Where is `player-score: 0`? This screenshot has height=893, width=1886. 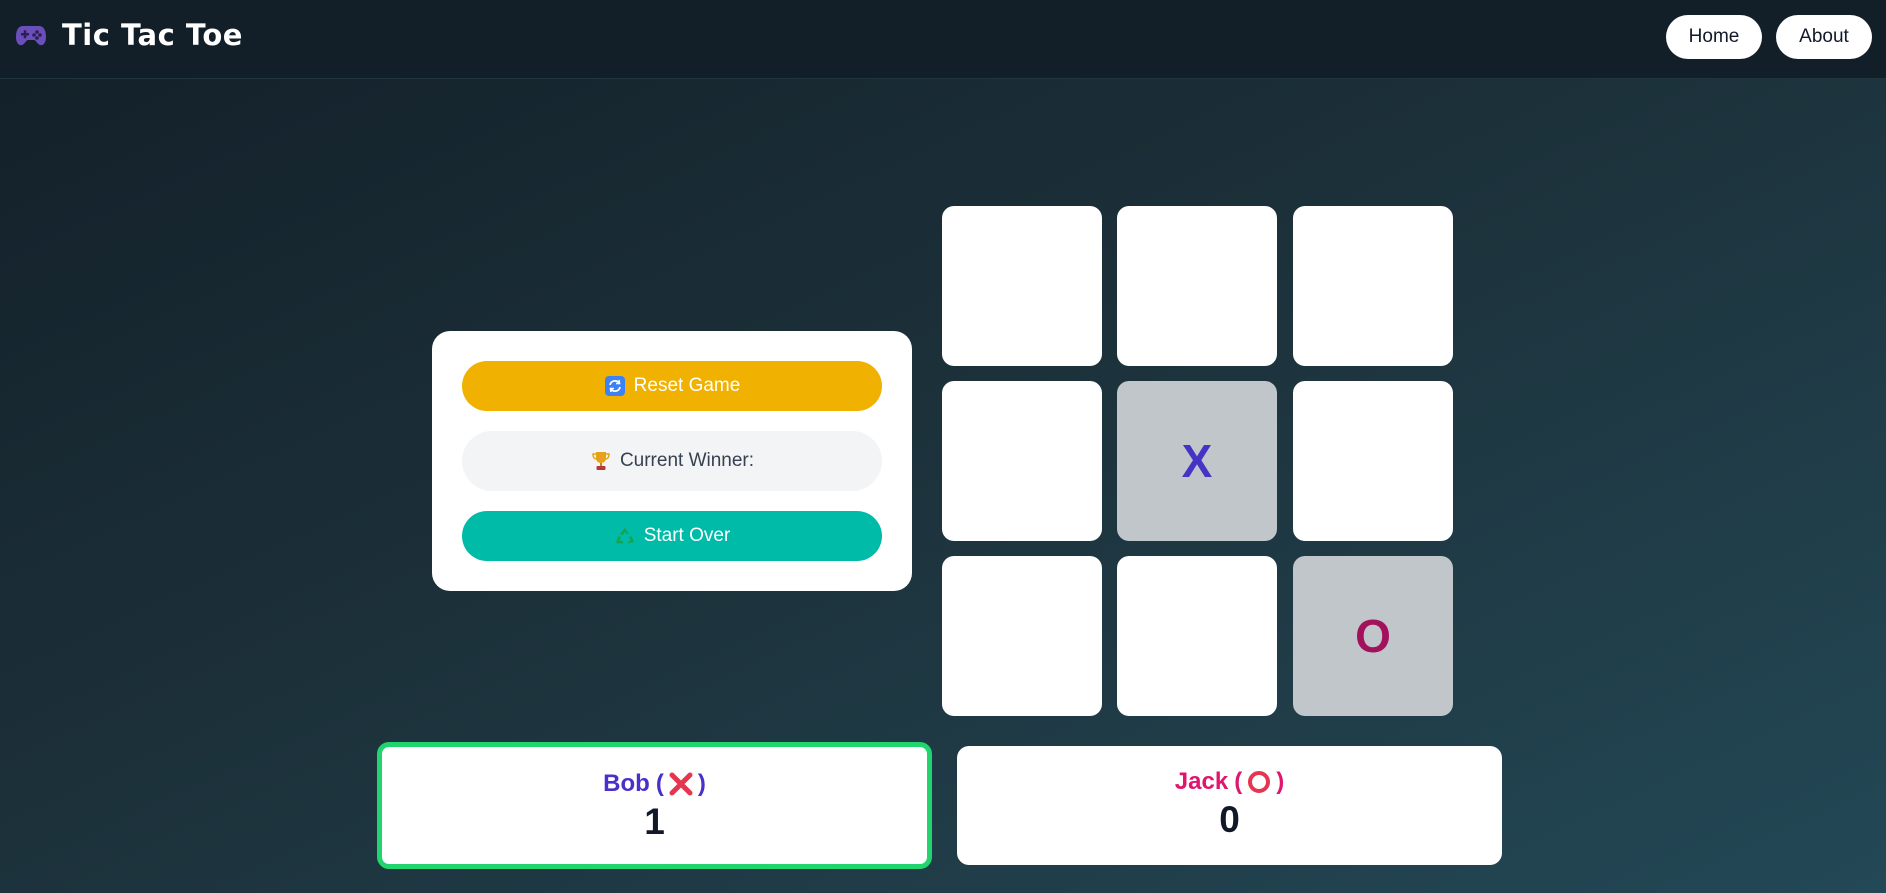
player-score: 0 is located at coordinates (1229, 819).